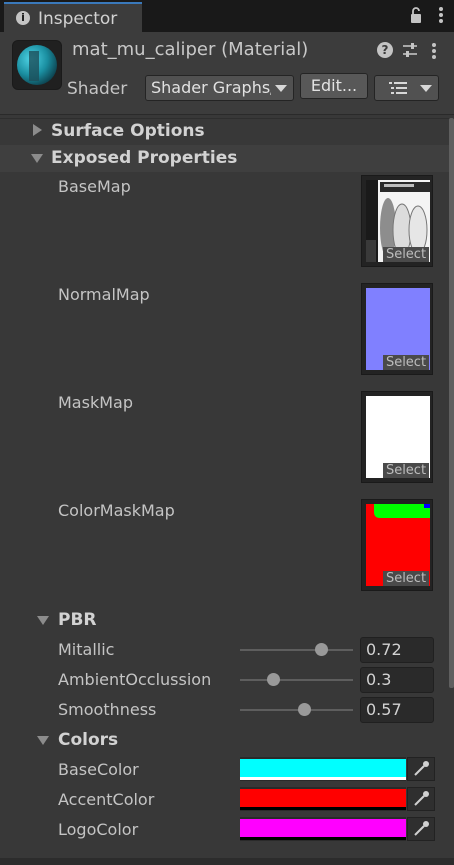 This screenshot has width=454, height=865. Describe the element at coordinates (323, 799) in the screenshot. I see `color-field-accentcolor` at that location.